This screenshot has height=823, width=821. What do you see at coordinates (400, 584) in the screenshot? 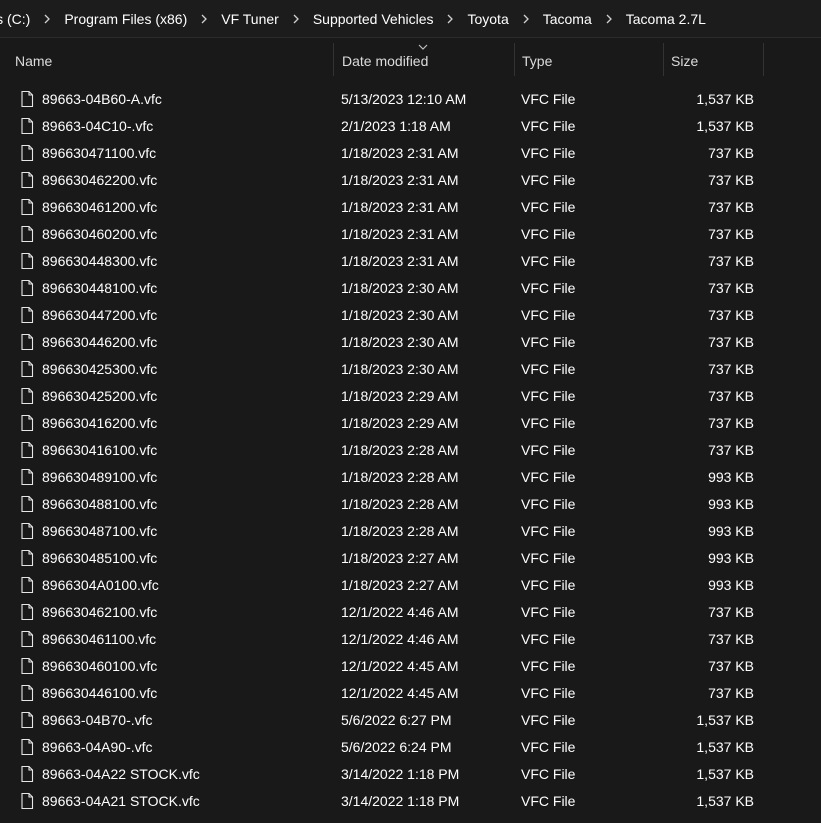
I see `file-date-modified: 1/18/2023 2:27 AM` at bounding box center [400, 584].